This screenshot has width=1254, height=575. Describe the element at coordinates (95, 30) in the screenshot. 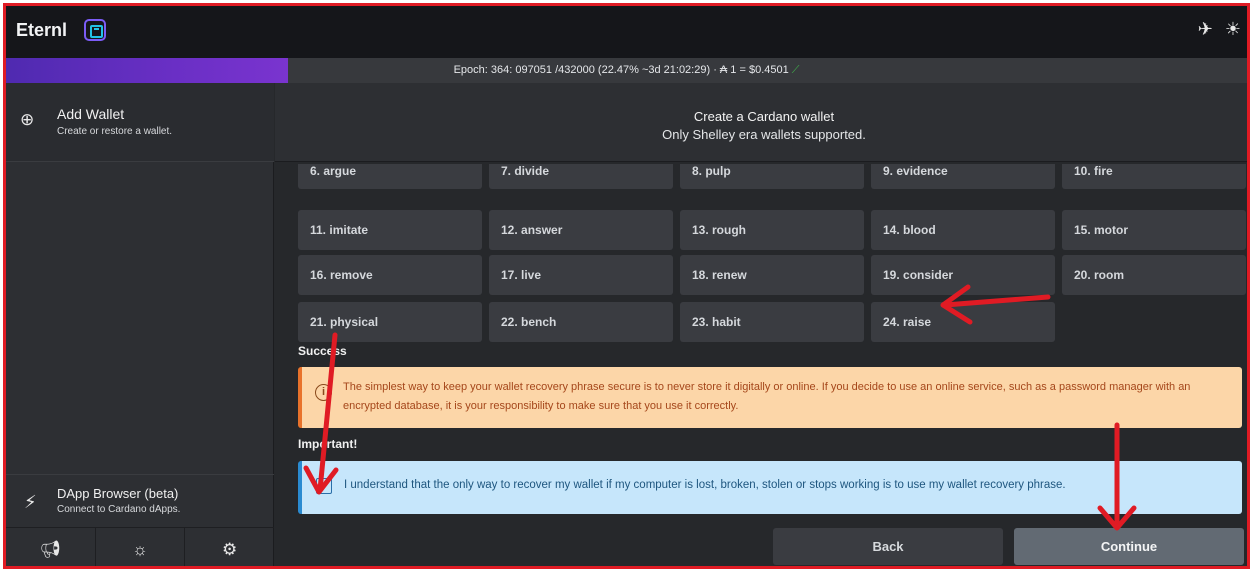

I see `eternl-logo-icon` at that location.